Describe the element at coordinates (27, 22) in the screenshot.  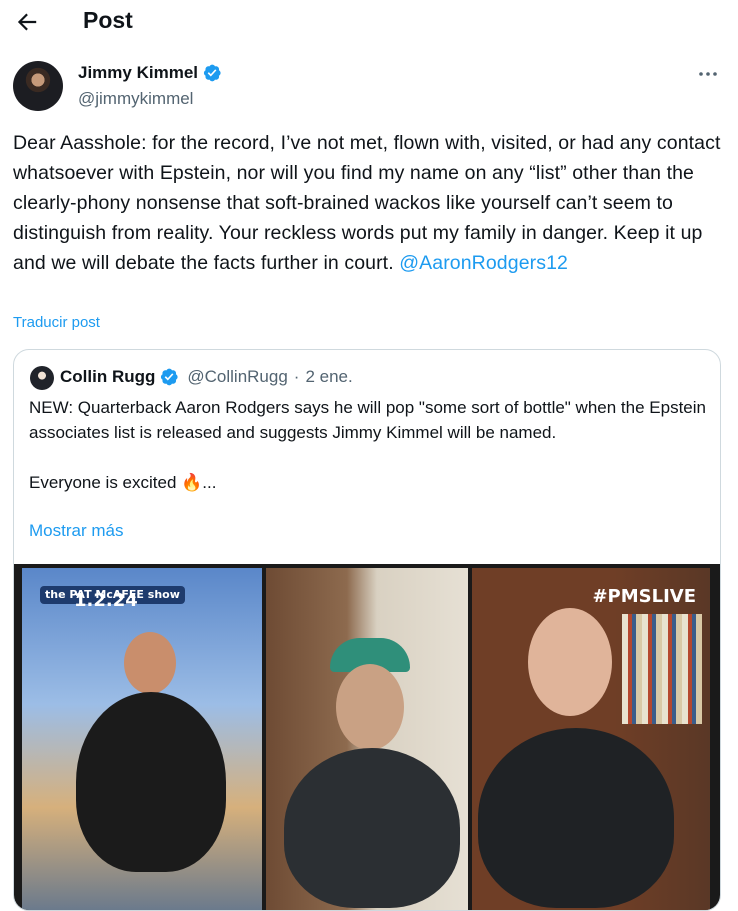
I see `back-arrow-icon` at that location.